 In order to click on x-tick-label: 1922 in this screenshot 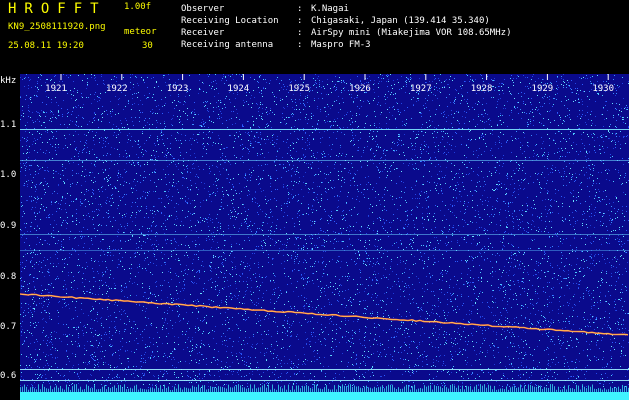, I will do `click(117, 89)`.